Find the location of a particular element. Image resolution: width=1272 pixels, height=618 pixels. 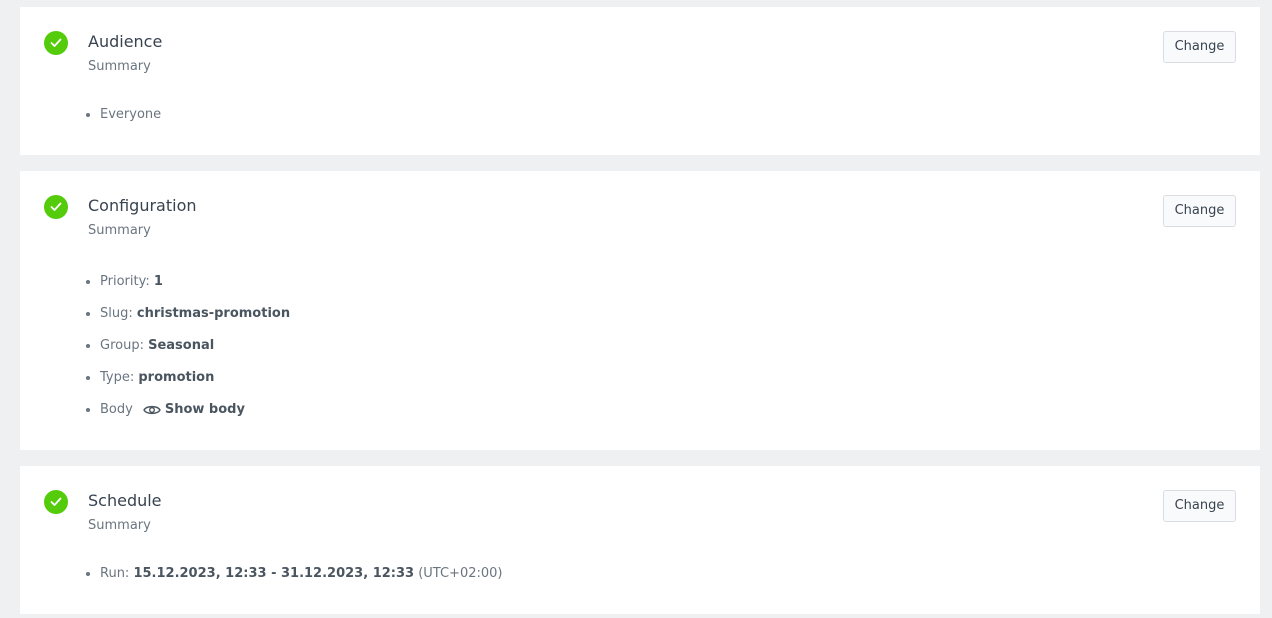

card-title: Audience is located at coordinates (125, 41).